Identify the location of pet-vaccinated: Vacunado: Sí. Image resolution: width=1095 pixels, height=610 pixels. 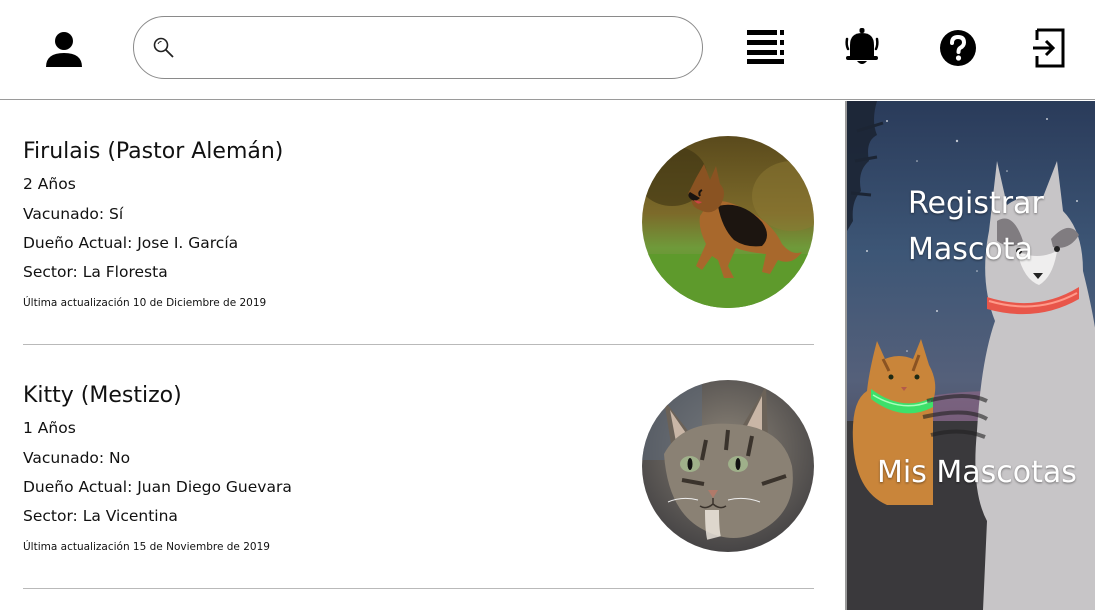
(73, 214).